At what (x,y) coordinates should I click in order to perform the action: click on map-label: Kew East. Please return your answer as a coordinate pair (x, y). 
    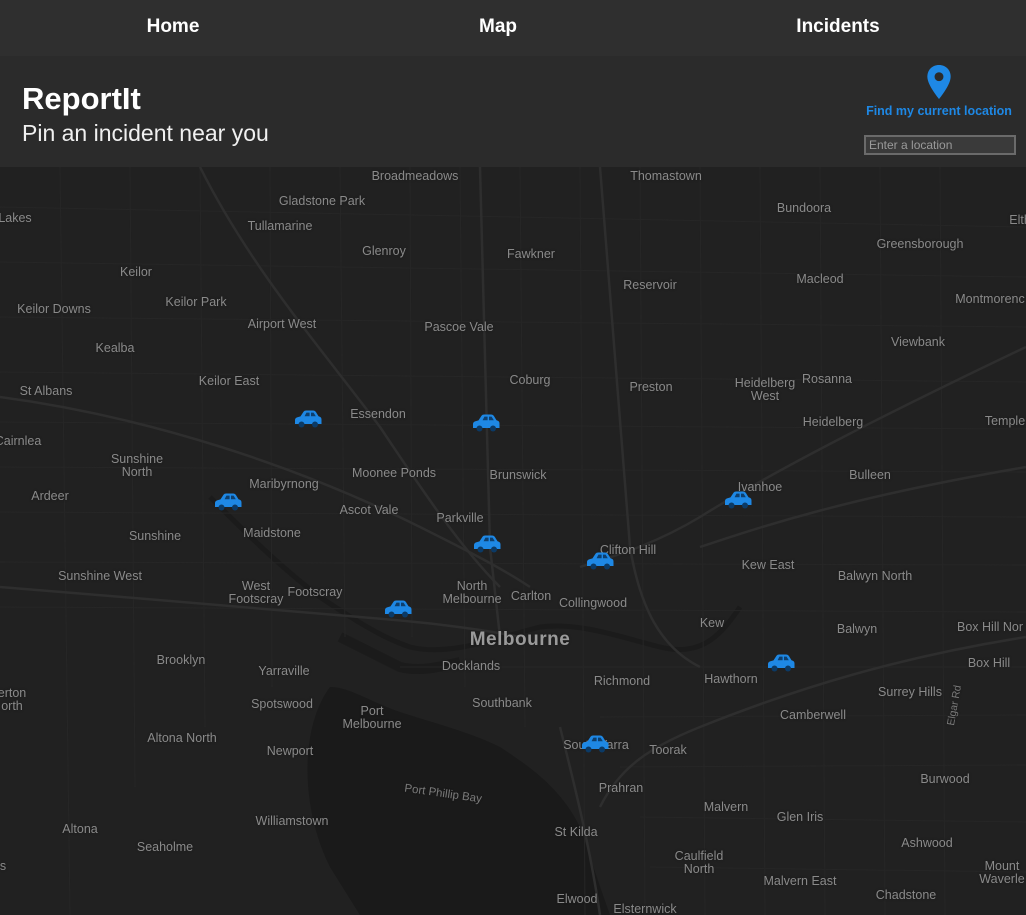
    Looking at the image, I should click on (768, 565).